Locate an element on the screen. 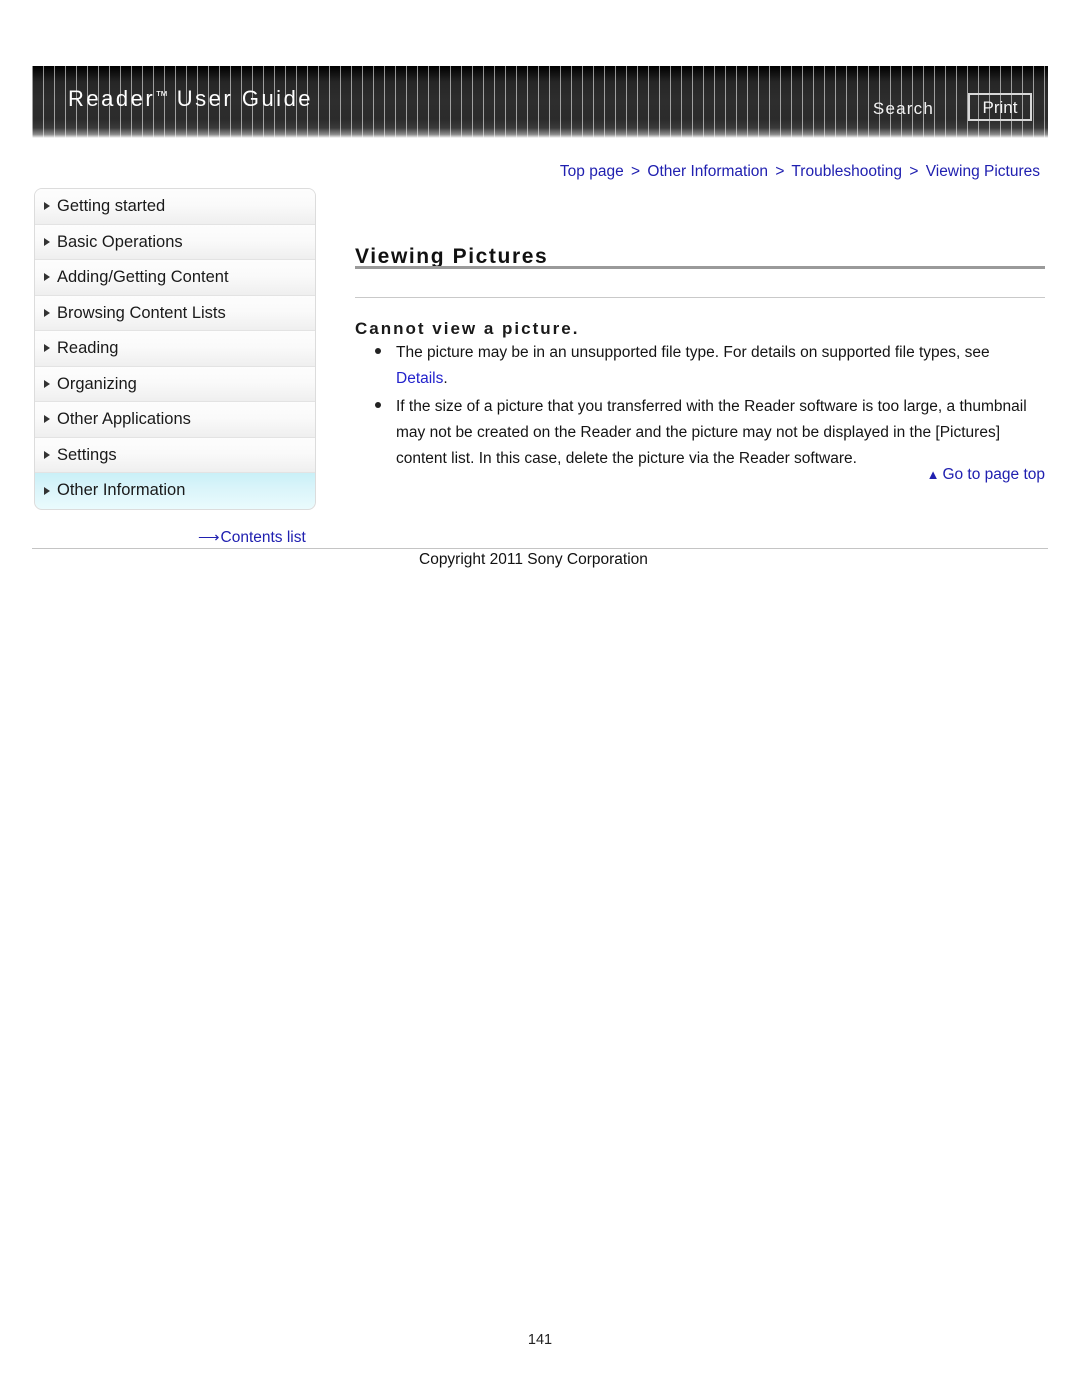 This screenshot has height=1397, width=1080. page-number: 141 is located at coordinates (540, 1340).